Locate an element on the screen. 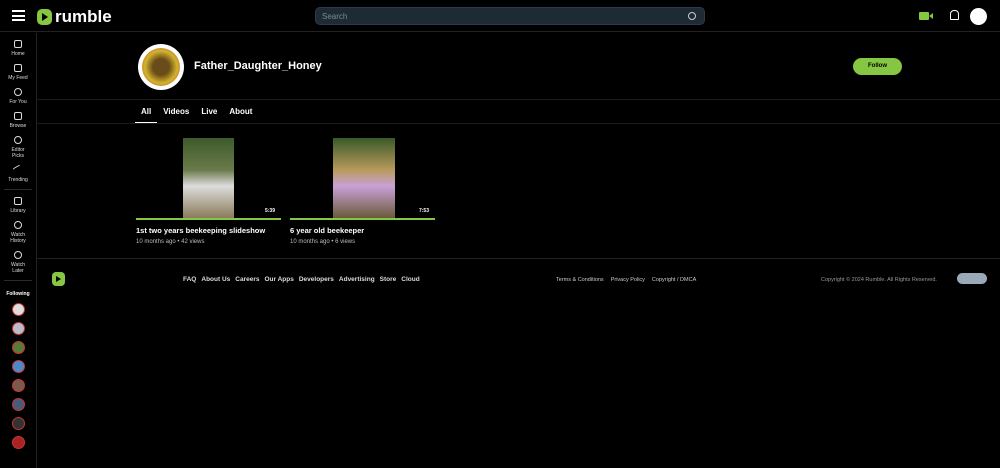 Image resolution: width=1000 pixels, height=468 pixels. search-input: Search is located at coordinates (510, 16).